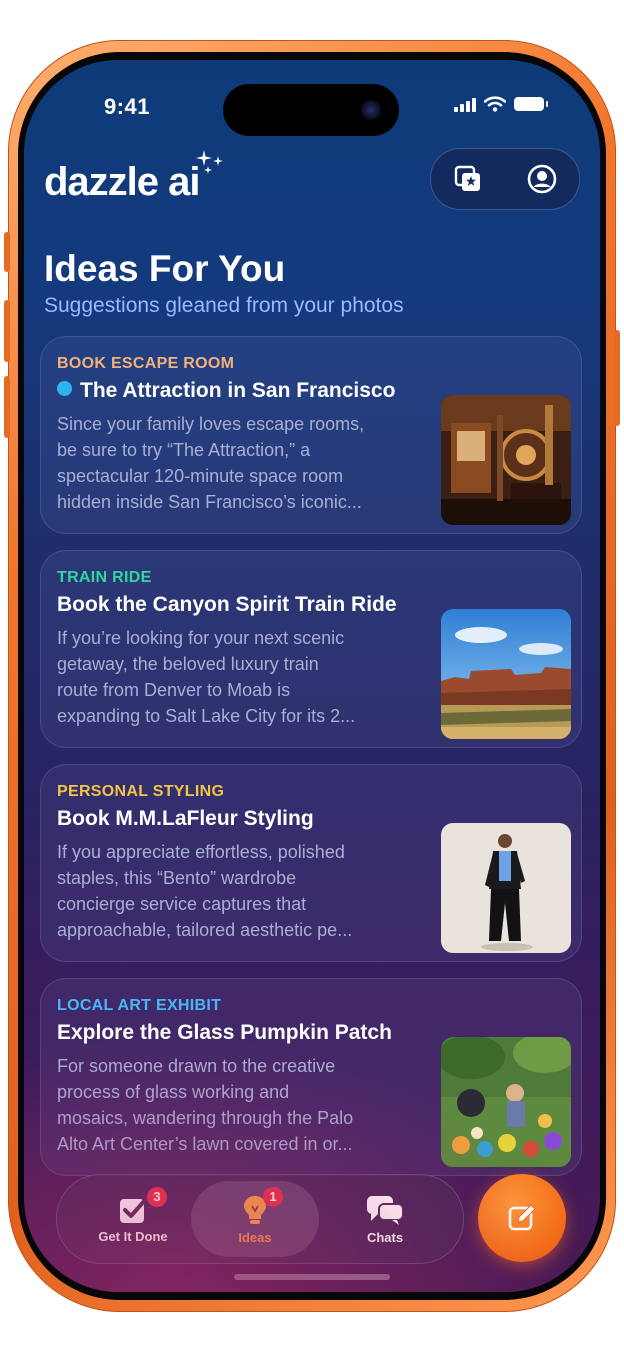 This screenshot has width=624, height=1356. I want to click on tab-ideas: 1 Ideas, so click(255, 1219).